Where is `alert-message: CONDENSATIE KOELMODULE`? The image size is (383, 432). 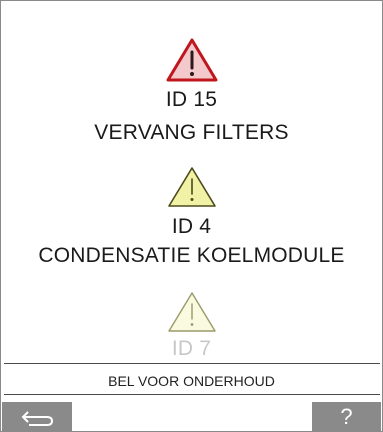 alert-message: CONDENSATIE KOELMODULE is located at coordinates (191, 255).